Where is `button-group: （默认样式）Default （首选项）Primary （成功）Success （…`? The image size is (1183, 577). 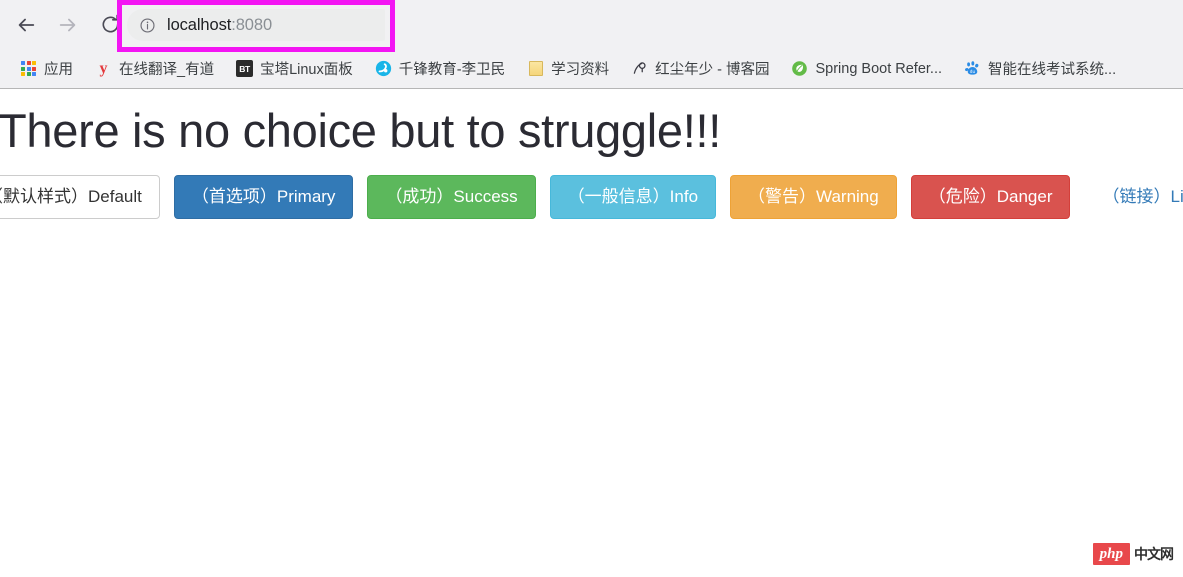
button-group: （默认样式）Default （首选项）Primary （成功）Success （… is located at coordinates (591, 197).